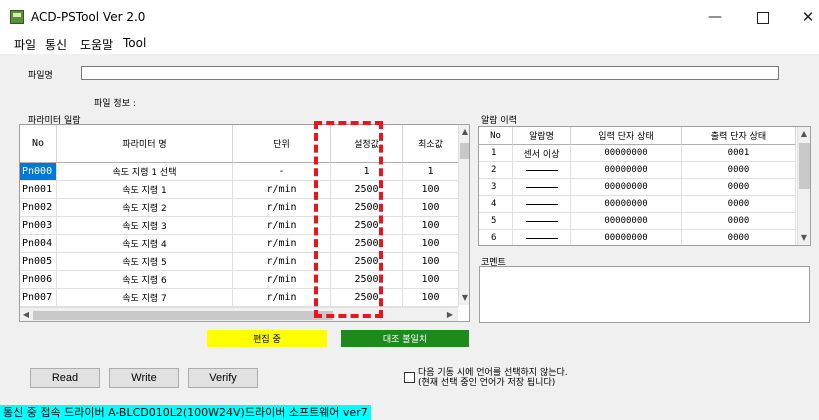 Image resolution: width=819 pixels, height=420 pixels. What do you see at coordinates (38, 190) in the screenshot?
I see `cell-no: Pn001` at bounding box center [38, 190].